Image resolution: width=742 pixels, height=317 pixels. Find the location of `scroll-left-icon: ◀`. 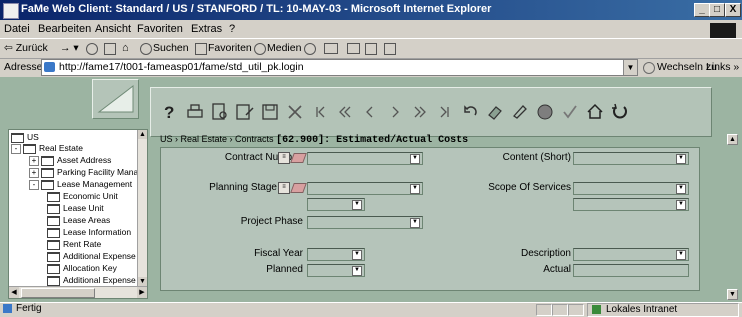

scroll-left-icon: ◀ is located at coordinates (14, 292).